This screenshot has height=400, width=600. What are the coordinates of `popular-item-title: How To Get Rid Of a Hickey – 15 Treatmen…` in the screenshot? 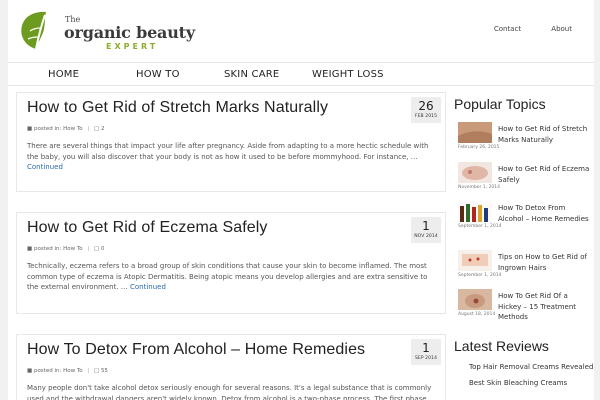 It's located at (545, 307).